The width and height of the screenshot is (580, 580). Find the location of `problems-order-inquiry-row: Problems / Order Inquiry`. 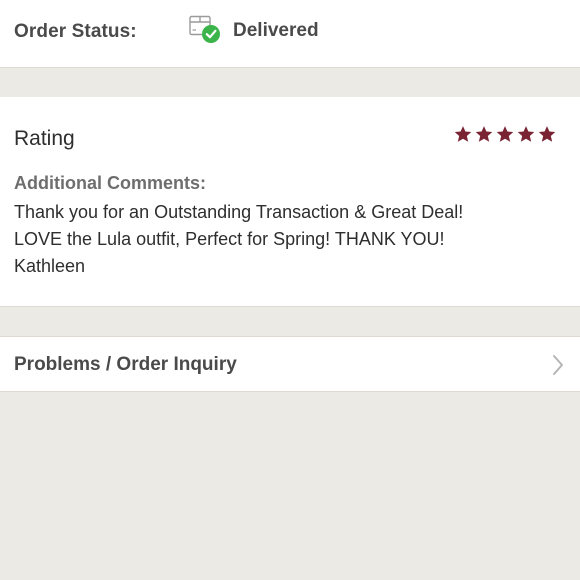

problems-order-inquiry-row: Problems / Order Inquiry is located at coordinates (290, 364).